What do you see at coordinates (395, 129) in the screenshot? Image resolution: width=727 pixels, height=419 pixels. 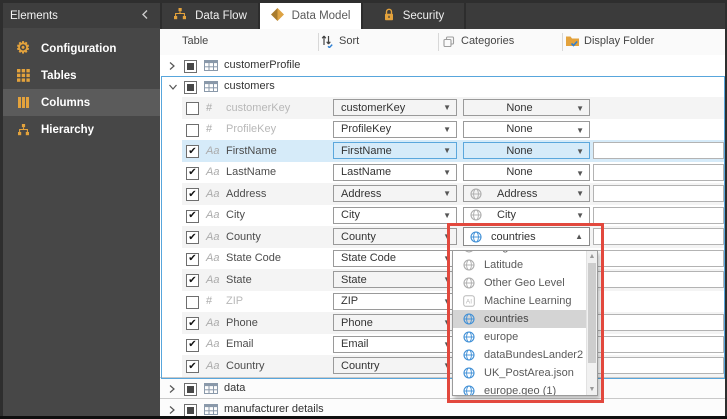 I see `sort-combobox: ProfileKey ▼` at bounding box center [395, 129].